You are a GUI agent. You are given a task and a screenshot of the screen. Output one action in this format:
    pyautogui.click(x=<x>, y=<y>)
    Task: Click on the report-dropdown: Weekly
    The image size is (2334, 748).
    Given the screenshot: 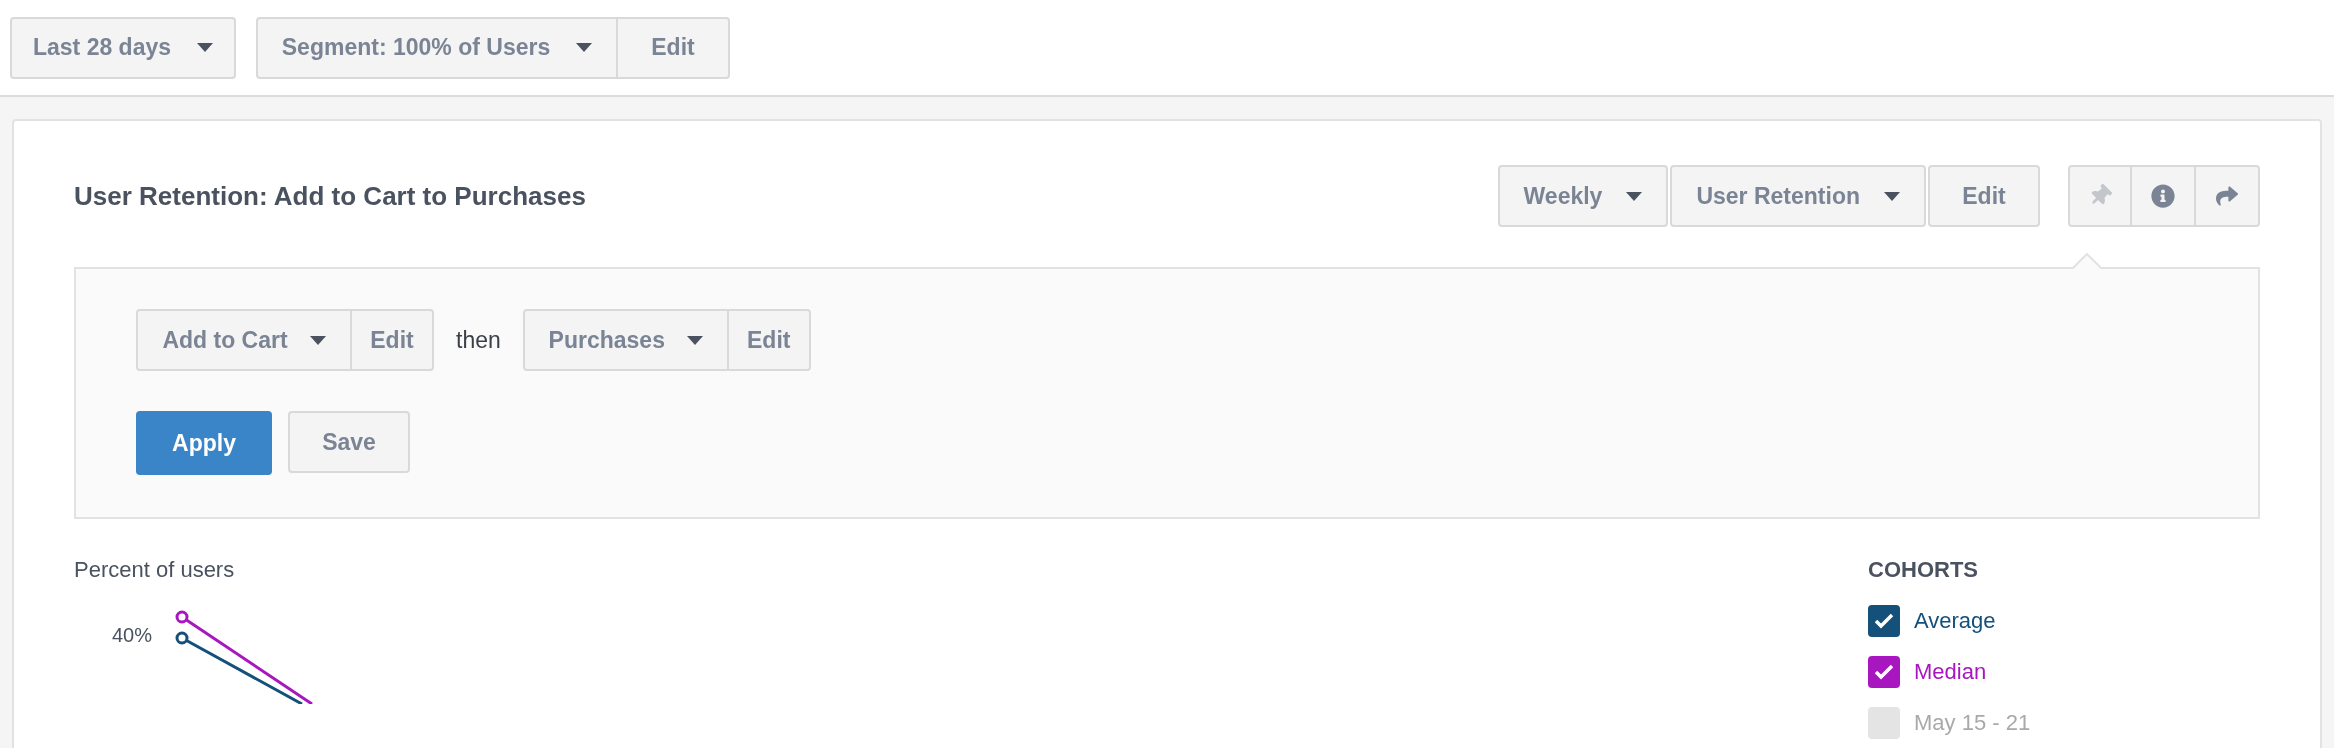 What is the action you would take?
    pyautogui.click(x=1583, y=196)
    